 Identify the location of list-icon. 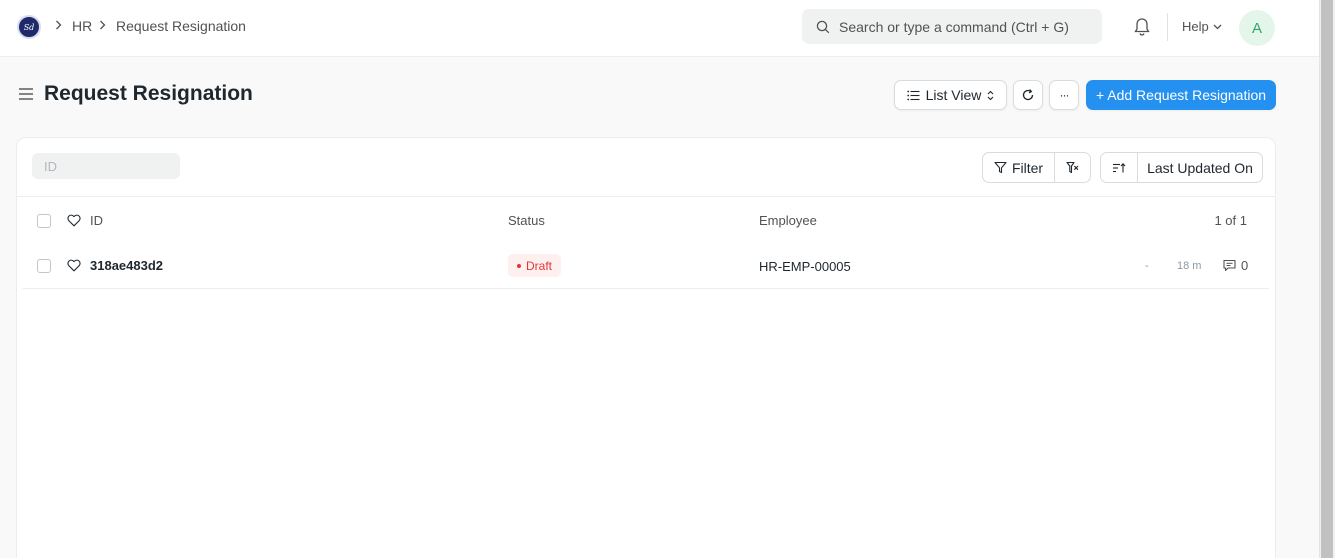
(913, 95).